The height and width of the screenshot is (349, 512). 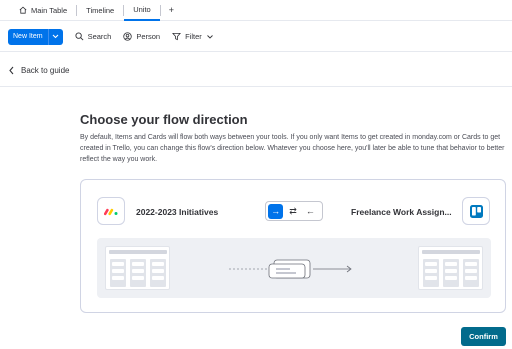 I want to click on person-icon, so click(x=128, y=36).